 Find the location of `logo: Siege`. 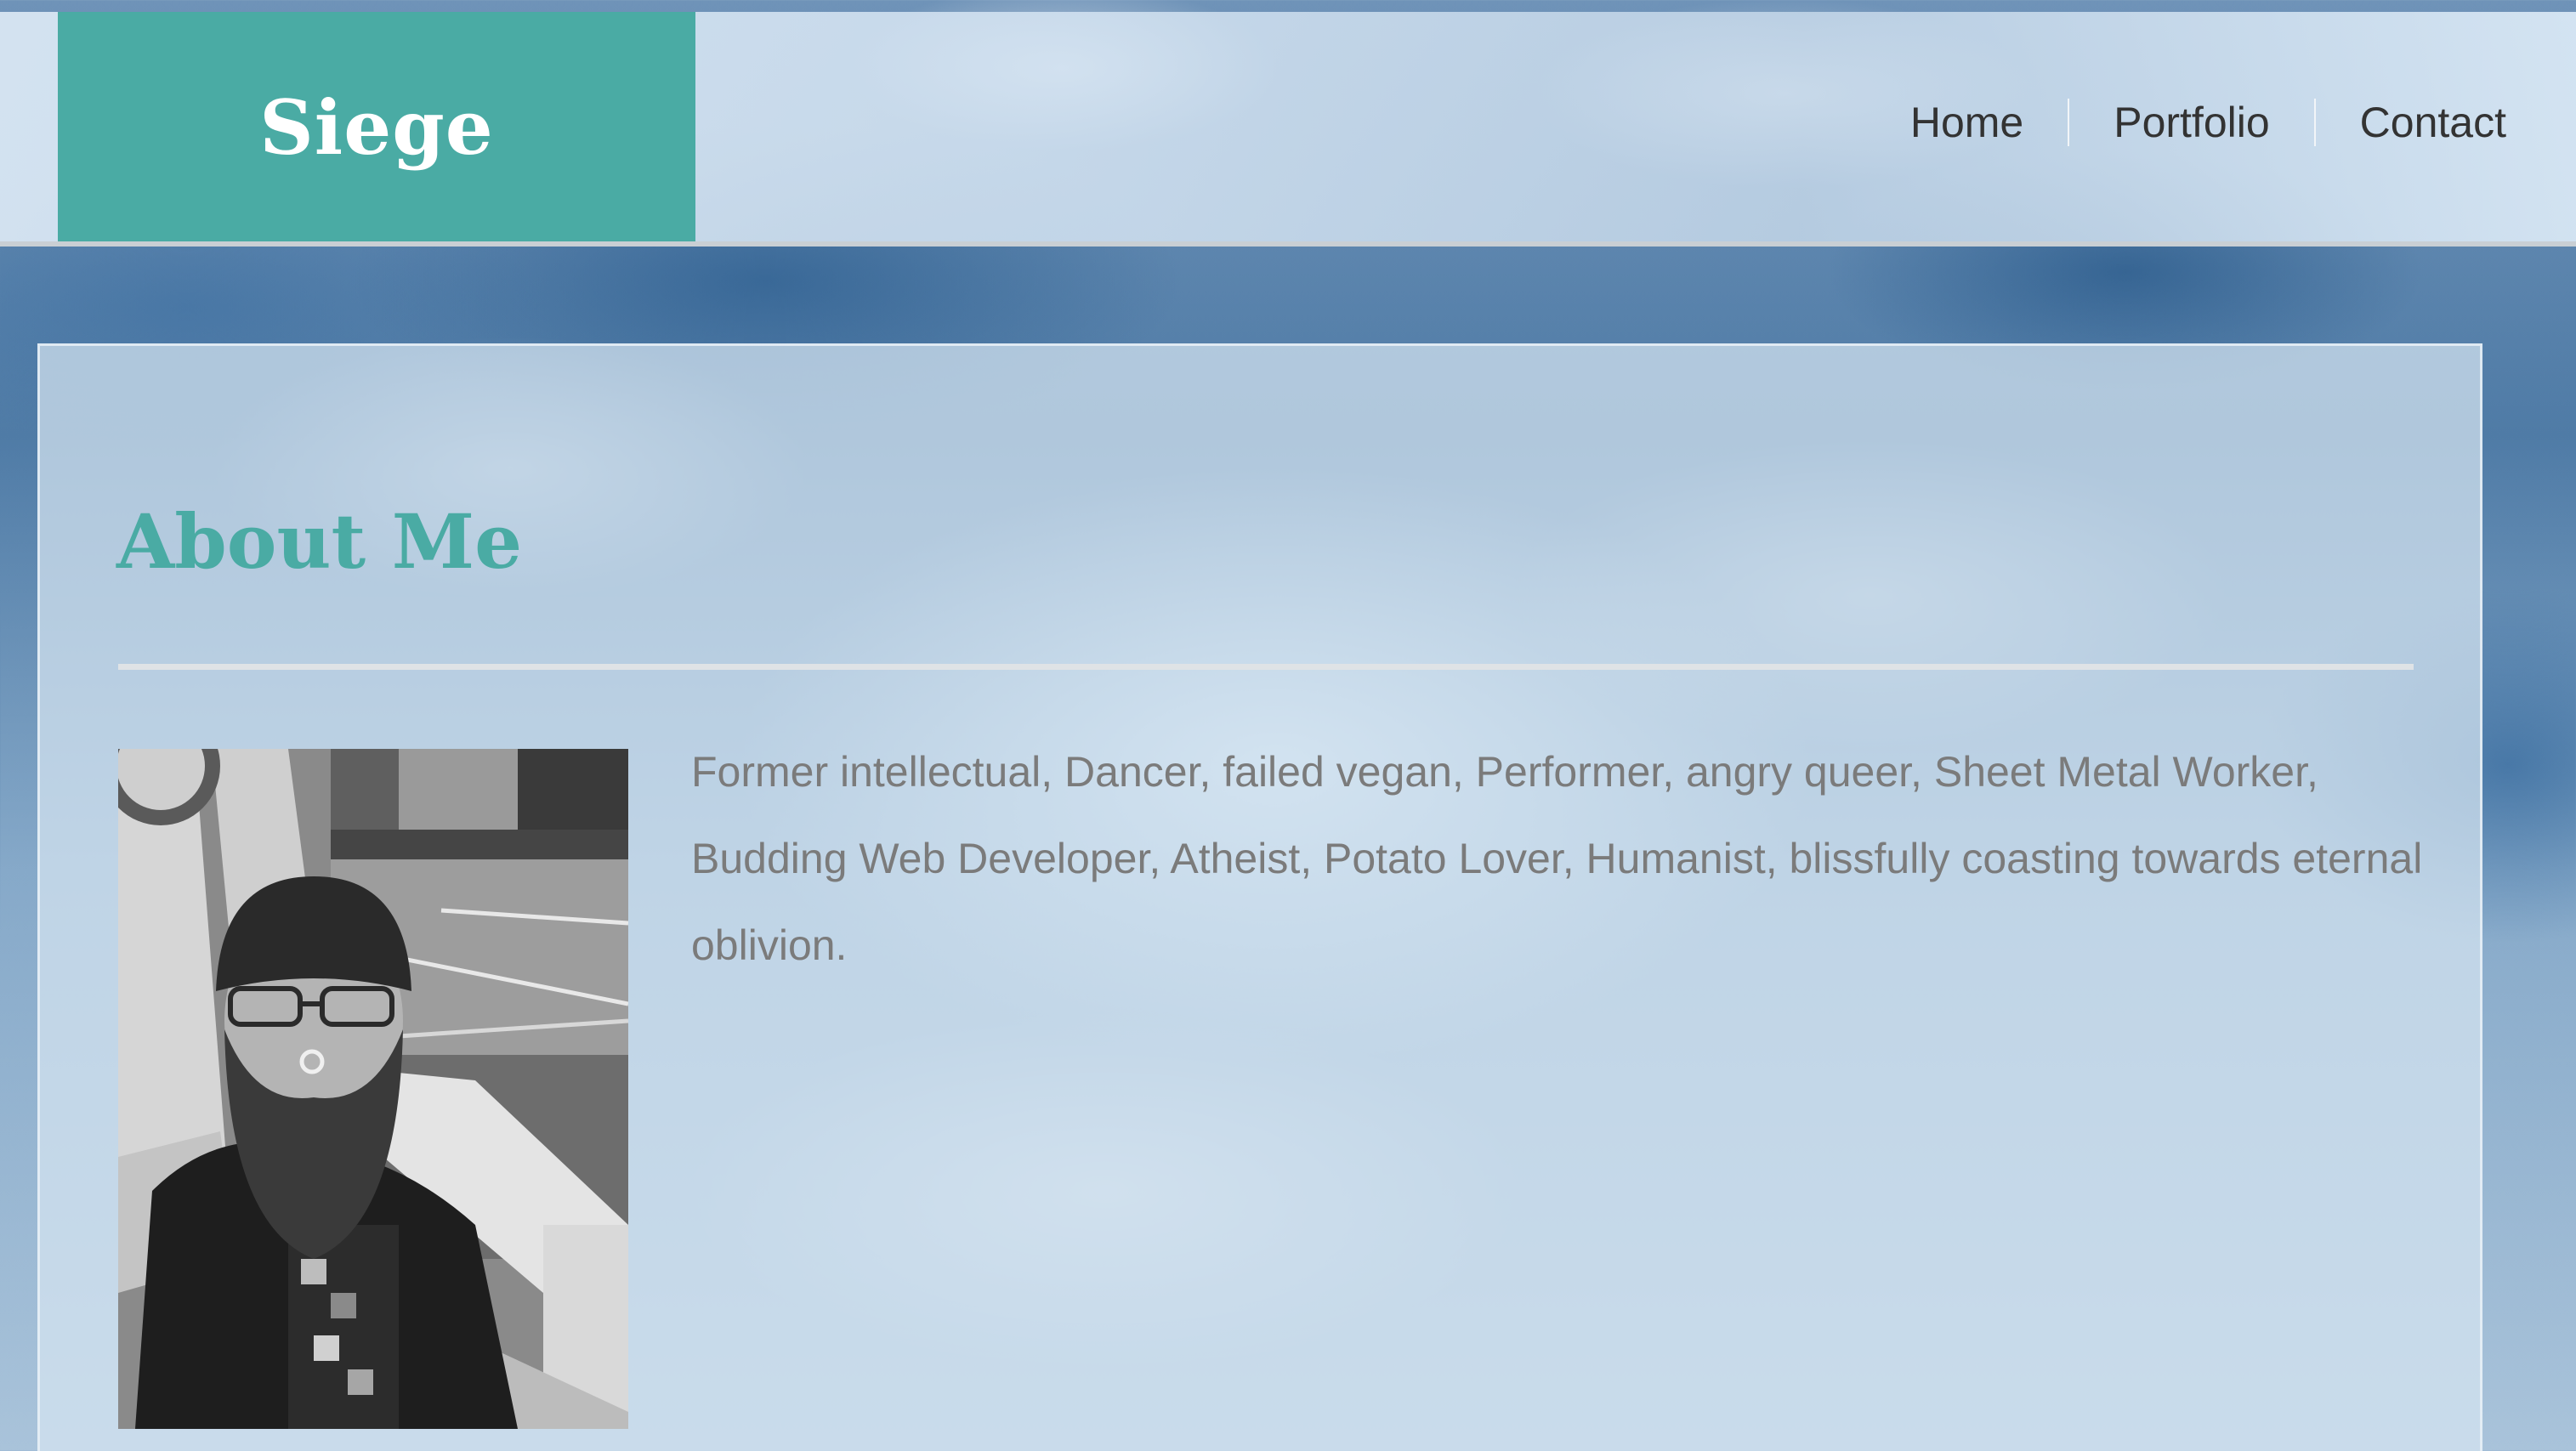

logo: Siege is located at coordinates (377, 126).